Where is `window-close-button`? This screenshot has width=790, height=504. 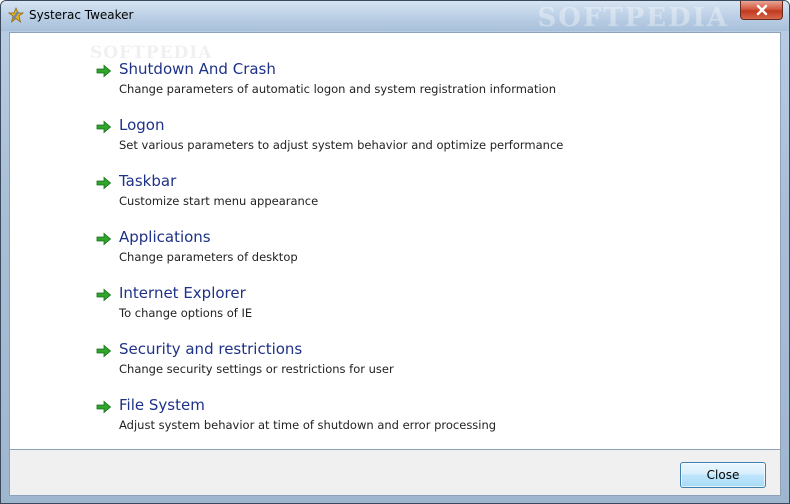 window-close-button is located at coordinates (761, 10).